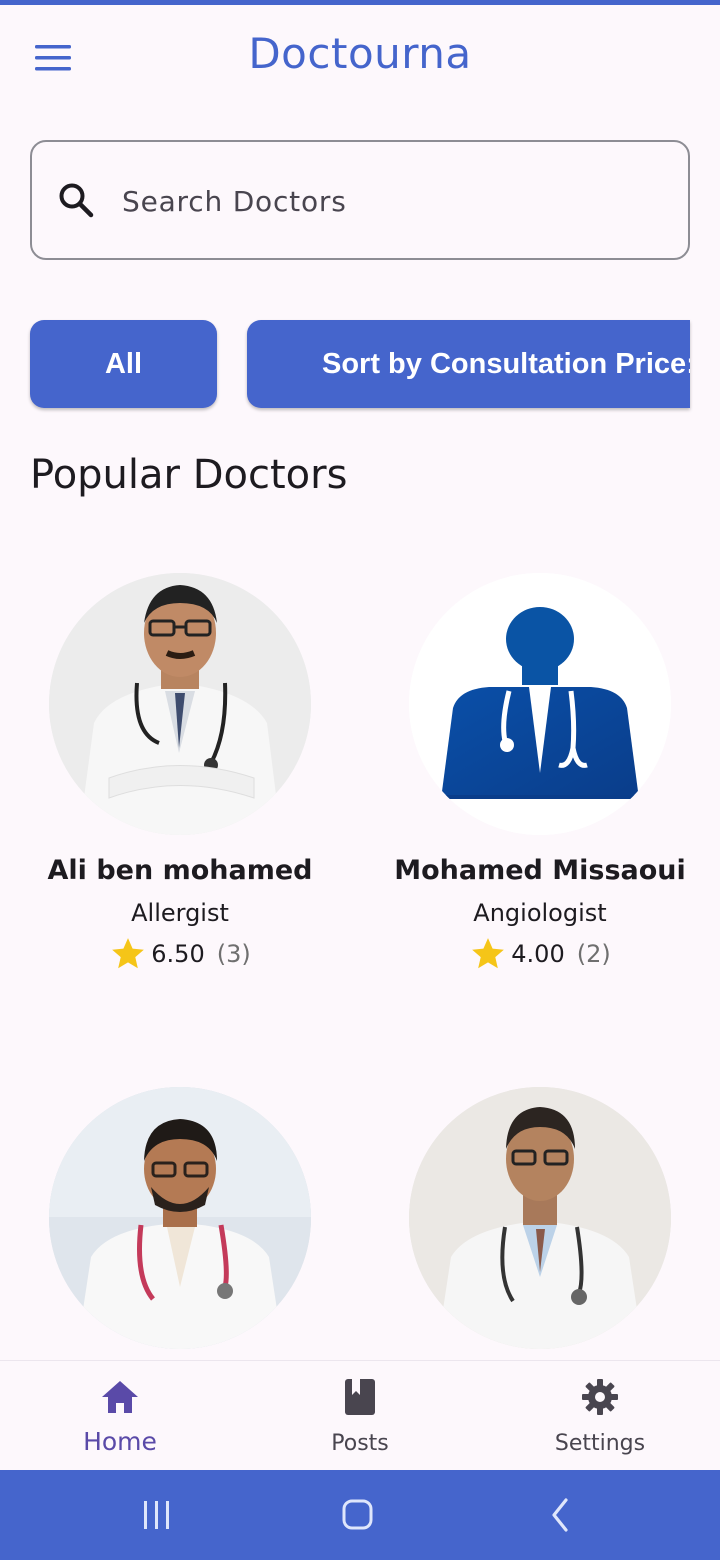  I want to click on back-icon, so click(560, 1515).